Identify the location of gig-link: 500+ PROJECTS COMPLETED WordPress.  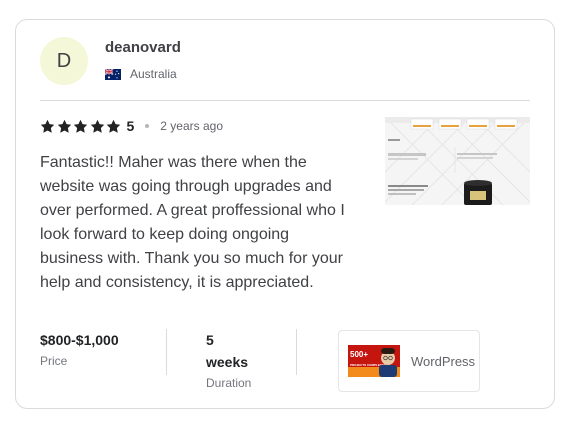
(409, 361).